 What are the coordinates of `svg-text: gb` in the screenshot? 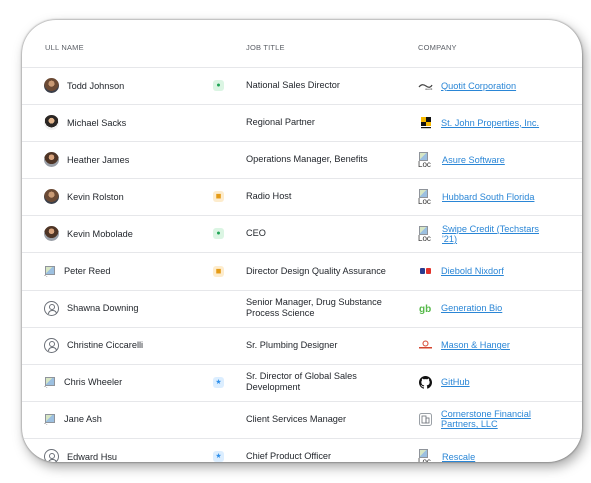 It's located at (425, 309).